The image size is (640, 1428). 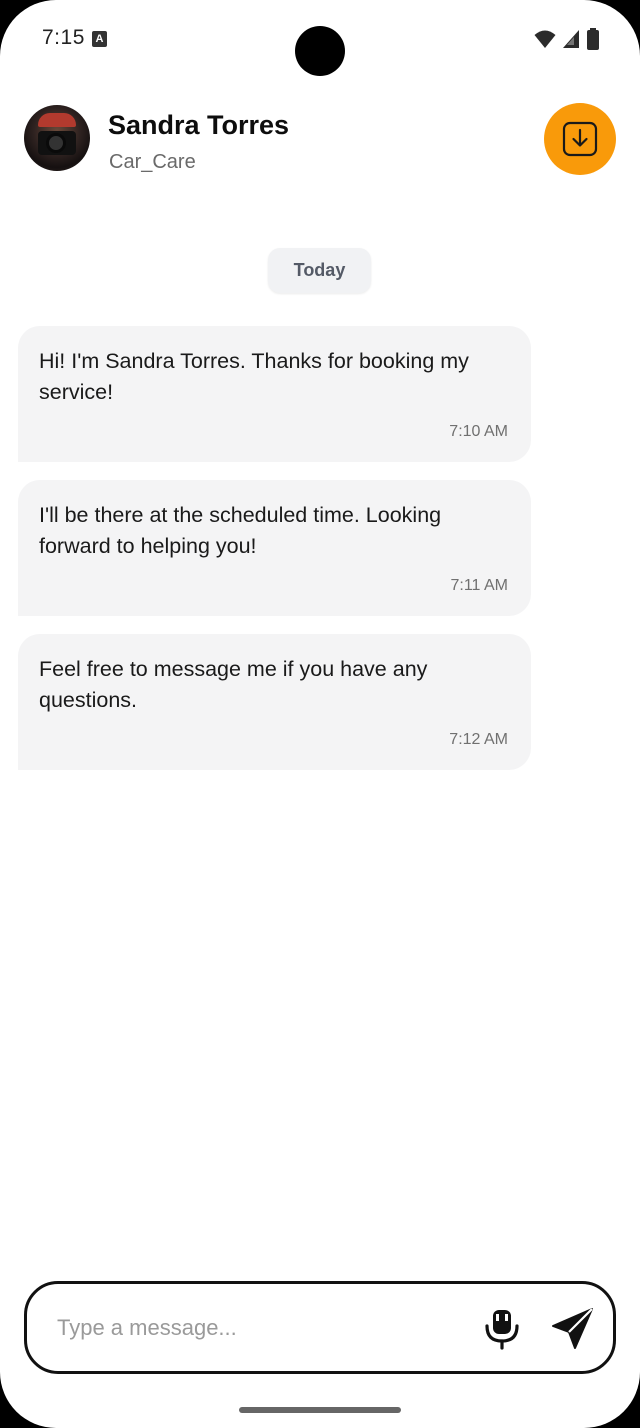 What do you see at coordinates (257, 1328) in the screenshot?
I see `message-input` at bounding box center [257, 1328].